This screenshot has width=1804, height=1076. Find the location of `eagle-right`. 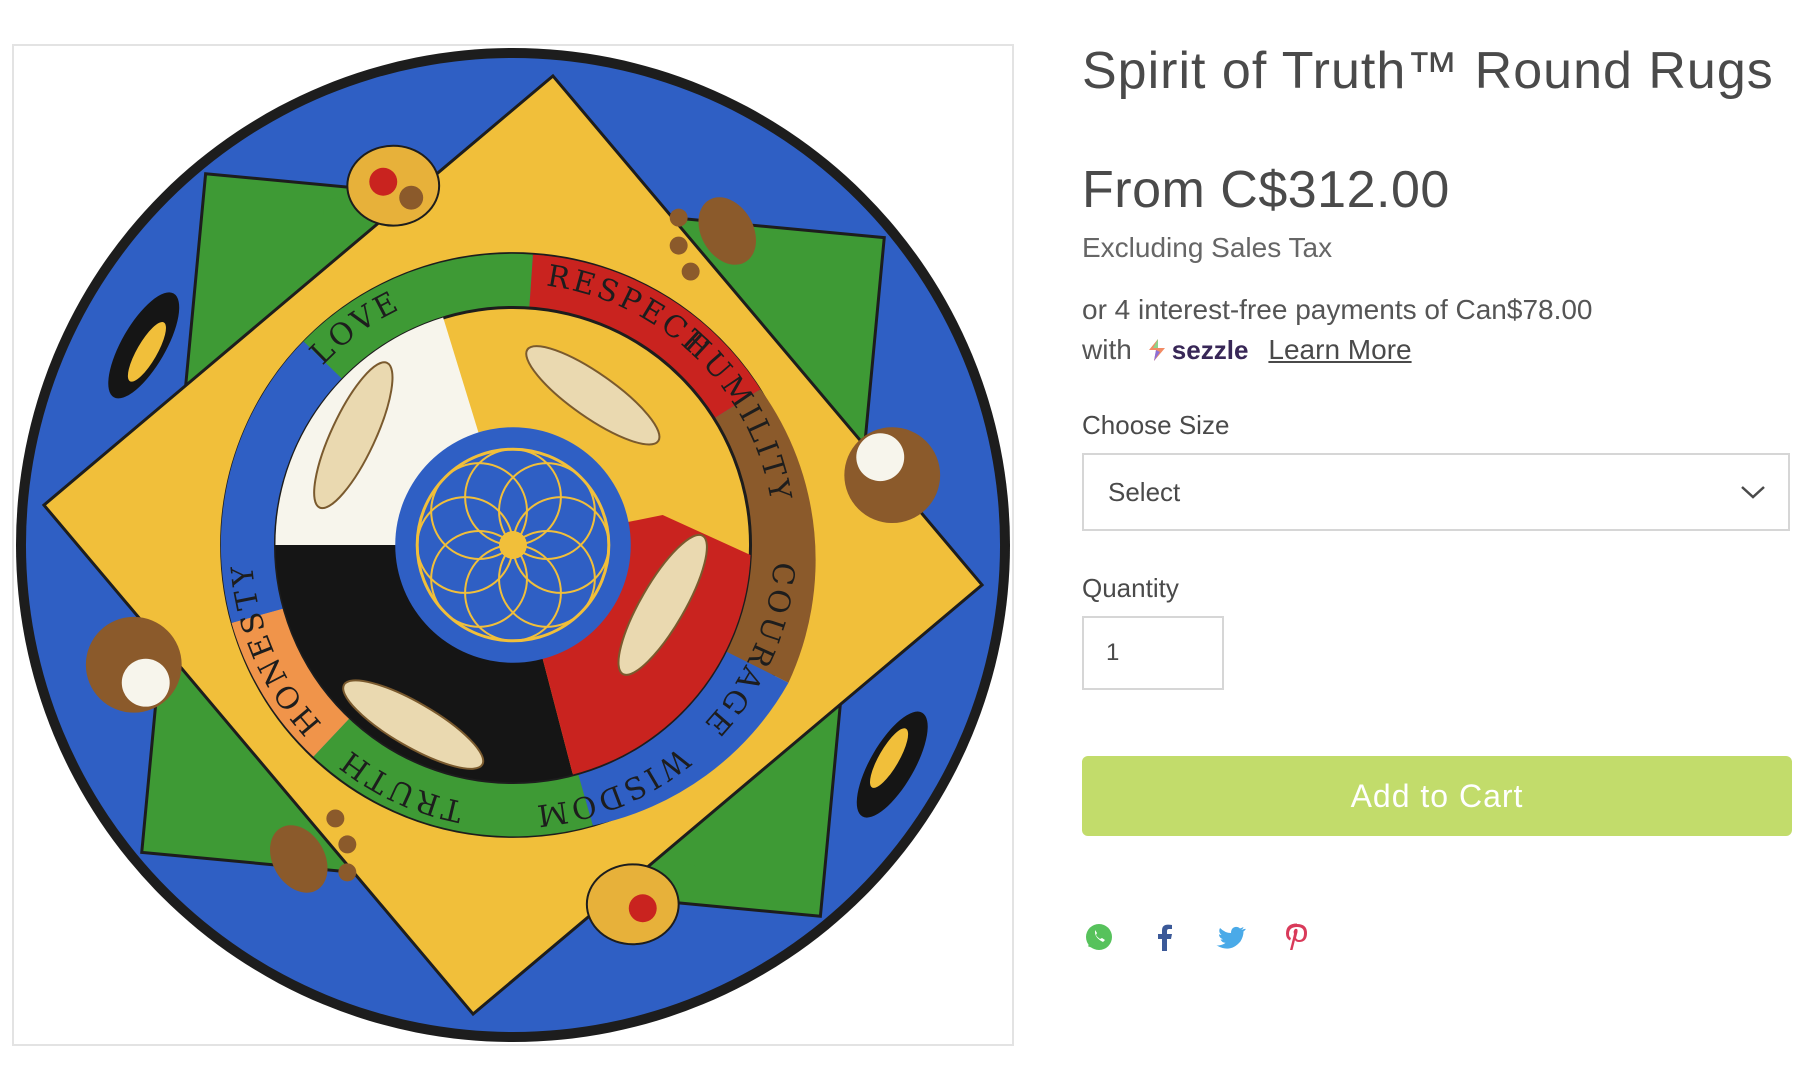

eagle-right is located at coordinates (892, 475).